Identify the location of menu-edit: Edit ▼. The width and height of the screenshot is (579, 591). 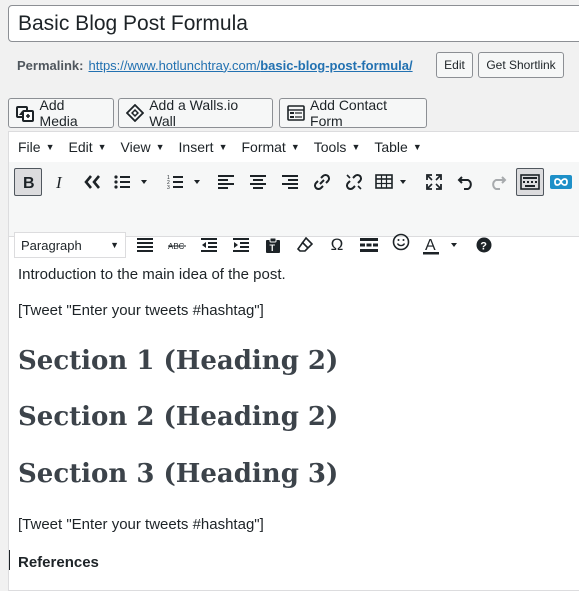
(87, 147).